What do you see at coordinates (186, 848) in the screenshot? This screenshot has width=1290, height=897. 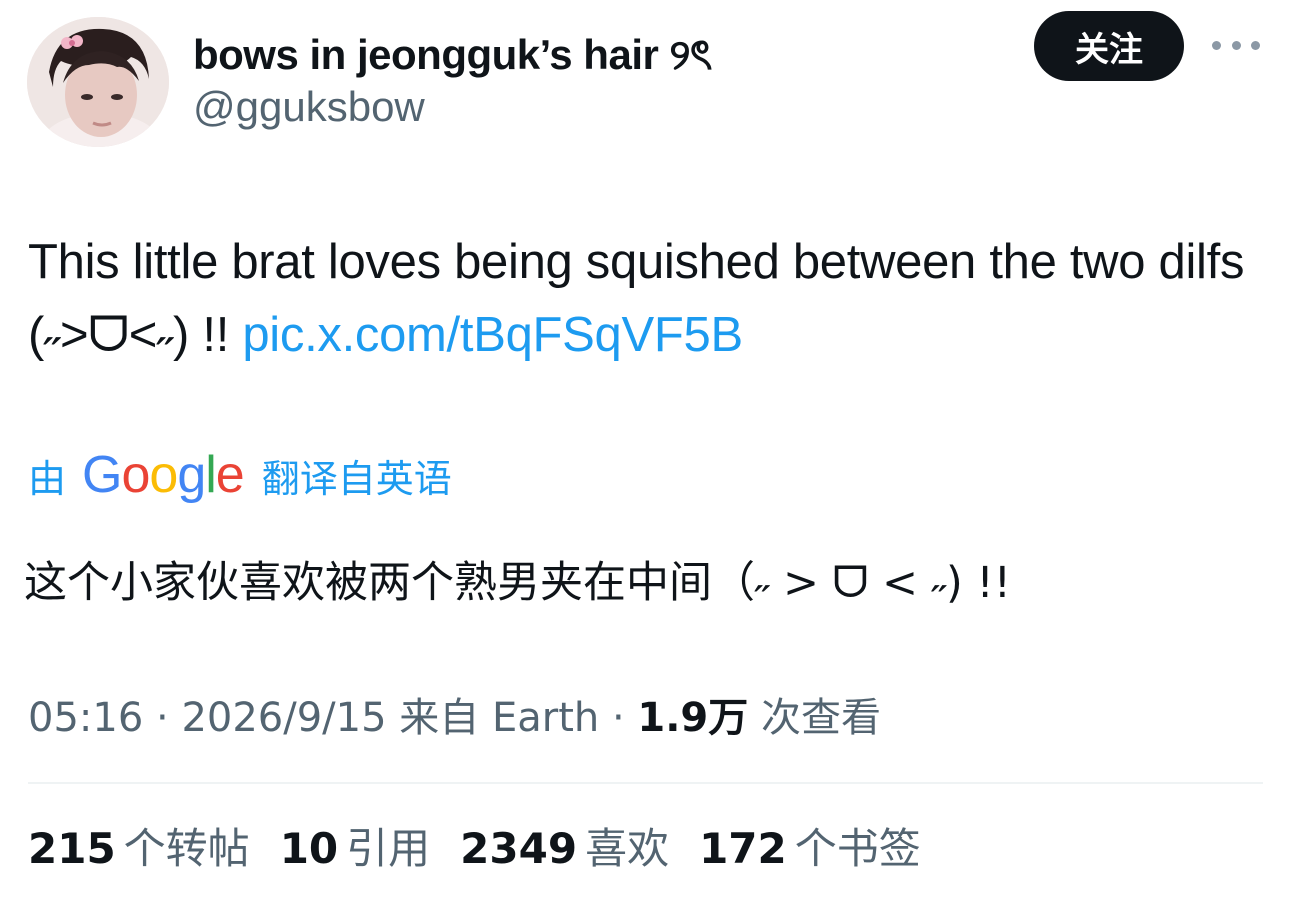 I see `retweets-label: 个转帖` at bounding box center [186, 848].